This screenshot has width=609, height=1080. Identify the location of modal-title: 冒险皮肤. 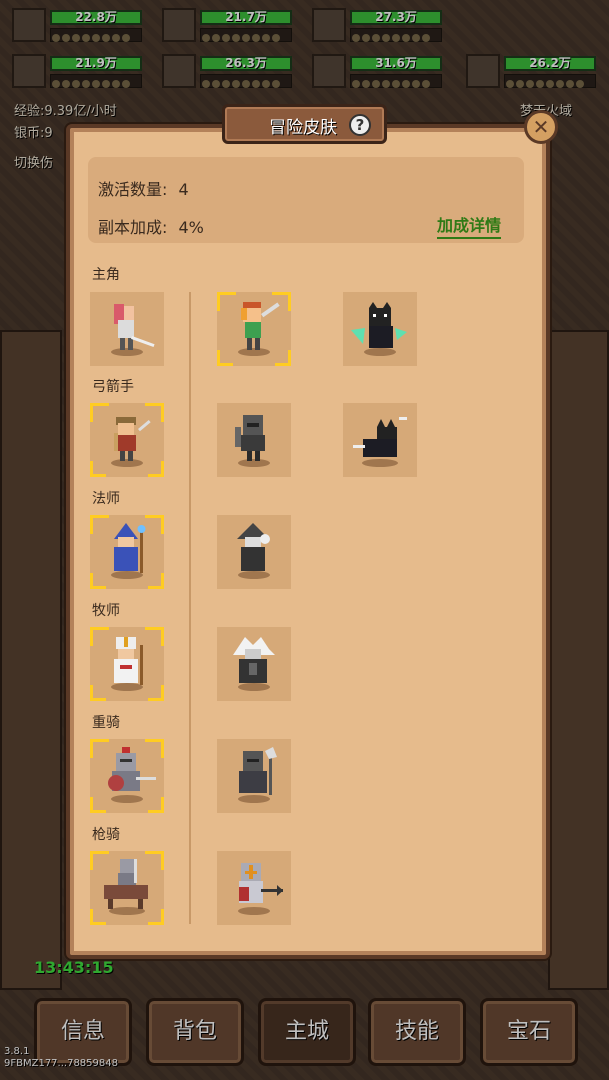
(303, 128).